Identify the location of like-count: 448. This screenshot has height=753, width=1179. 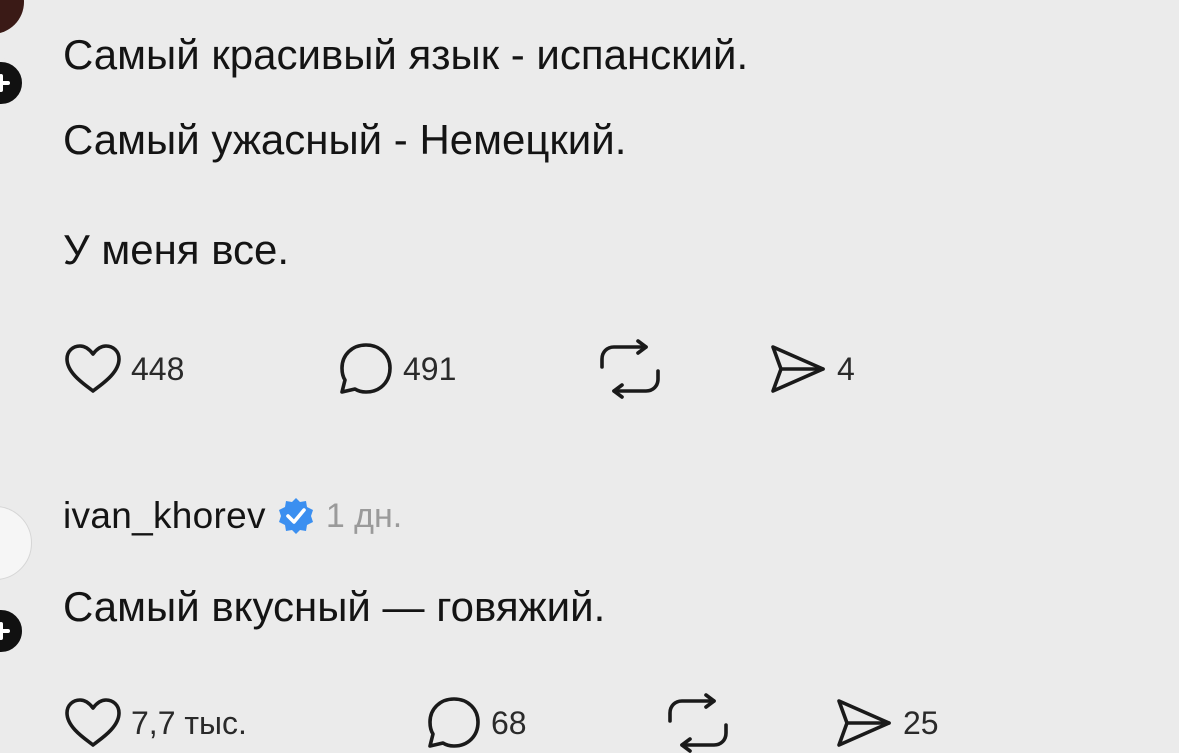
(158, 368).